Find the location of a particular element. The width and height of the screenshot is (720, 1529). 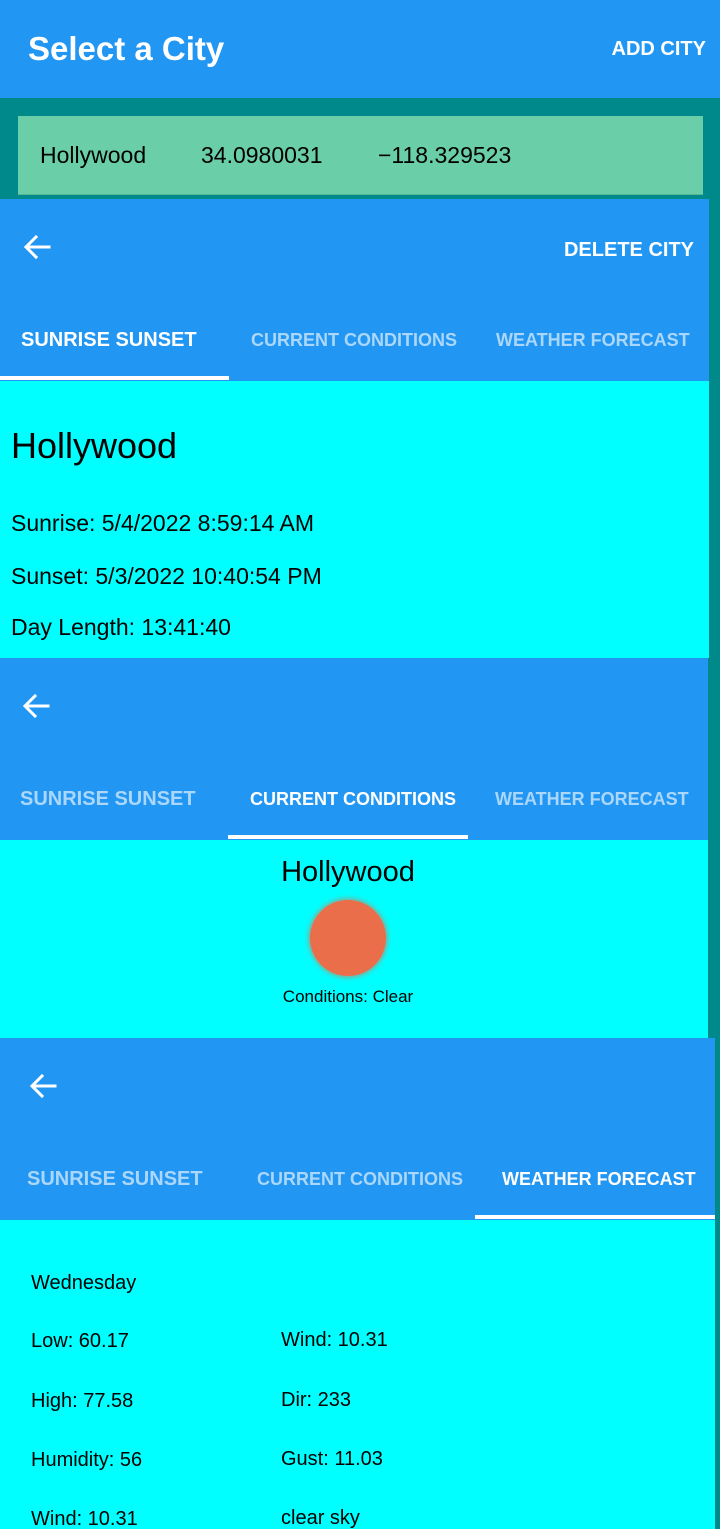

city-latitude: 34.0980031 is located at coordinates (262, 155).